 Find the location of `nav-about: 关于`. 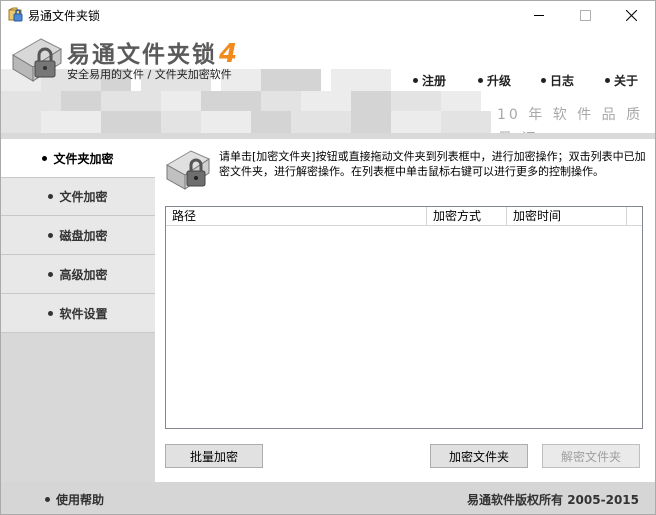

nav-about: 关于 is located at coordinates (621, 80).